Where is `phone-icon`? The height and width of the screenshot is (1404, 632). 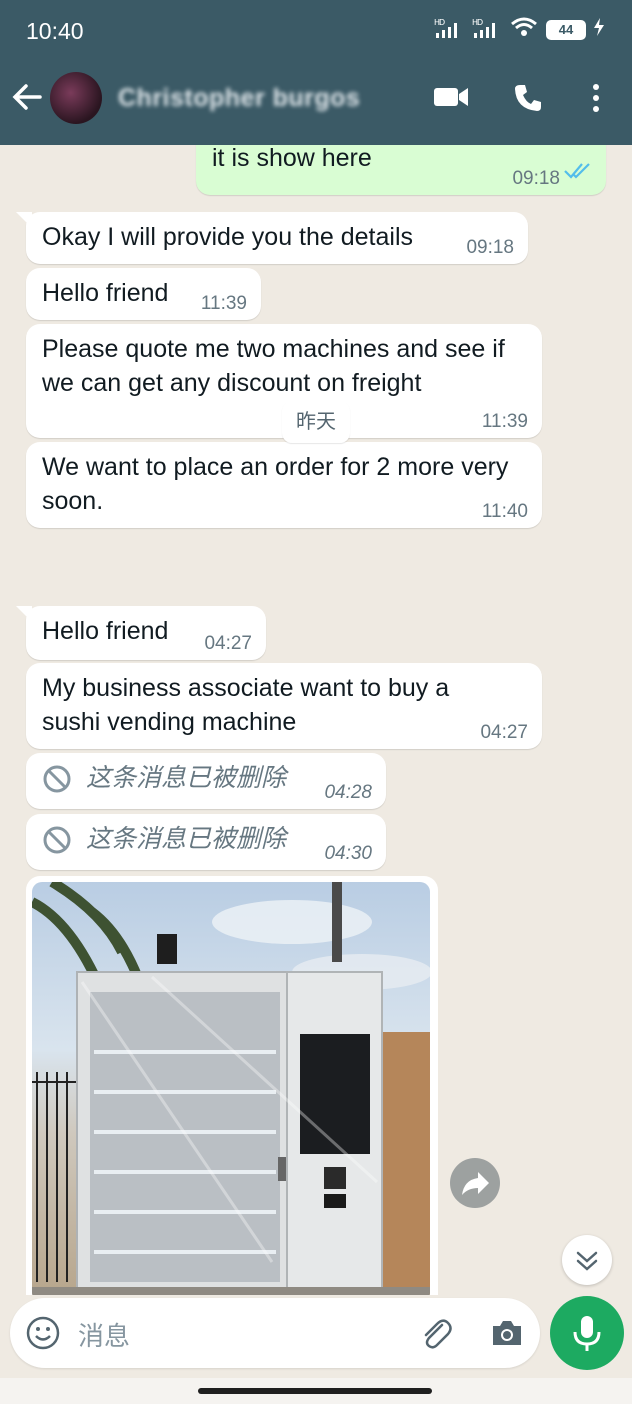
phone-icon is located at coordinates (528, 100).